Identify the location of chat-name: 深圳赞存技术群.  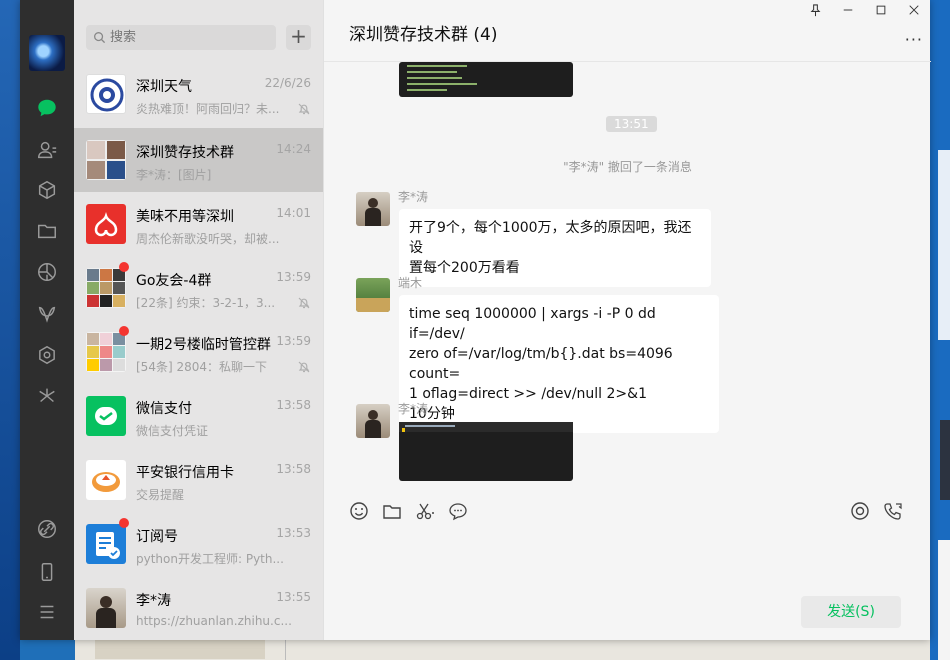
(185, 153).